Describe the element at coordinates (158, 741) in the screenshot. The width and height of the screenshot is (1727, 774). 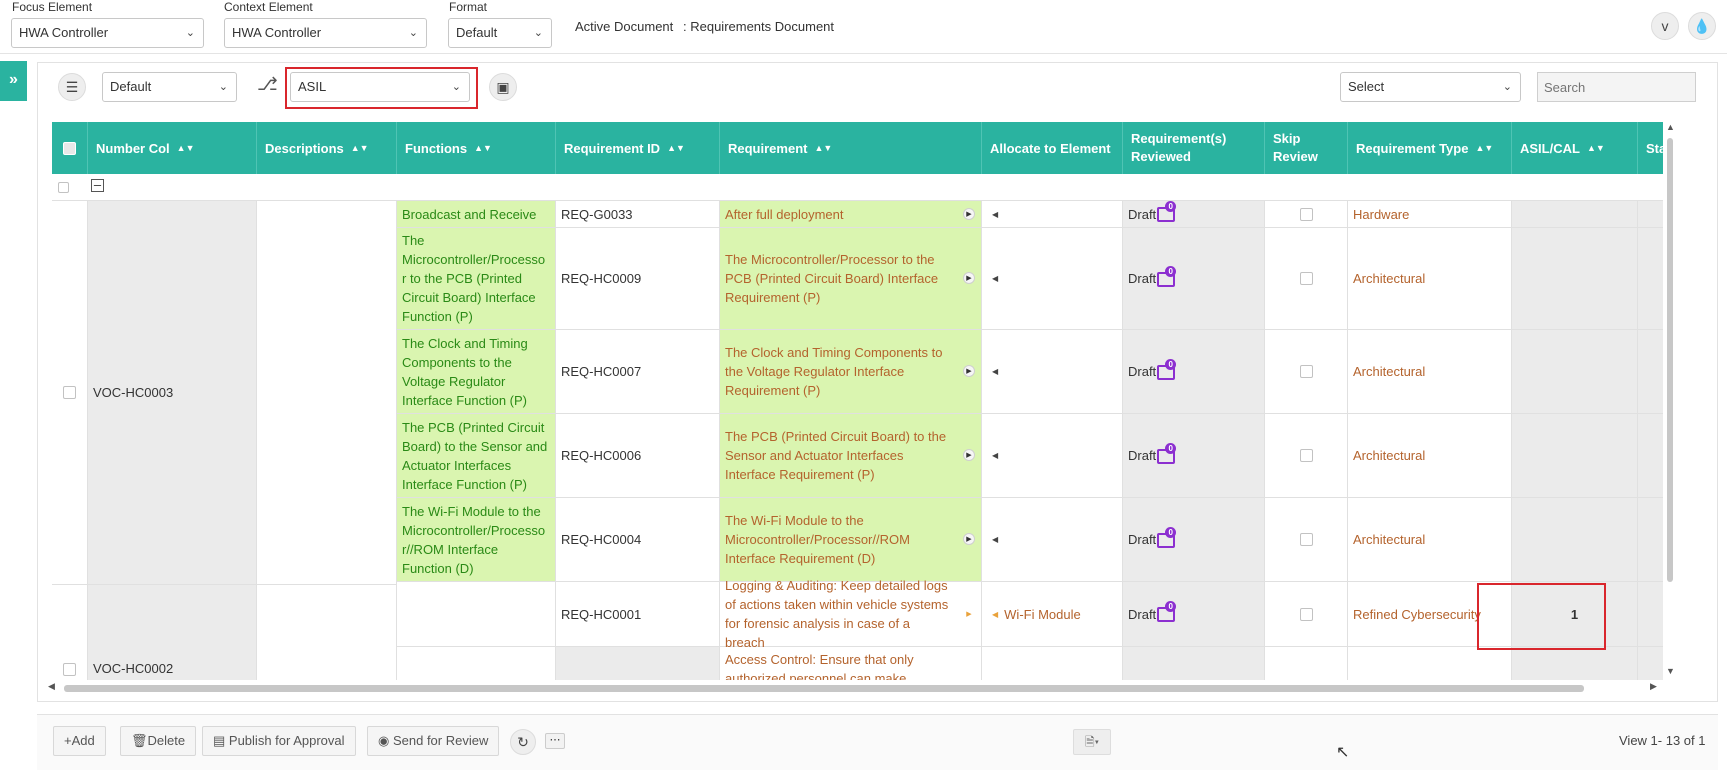
I see `delete-button: 🗑Delete` at that location.